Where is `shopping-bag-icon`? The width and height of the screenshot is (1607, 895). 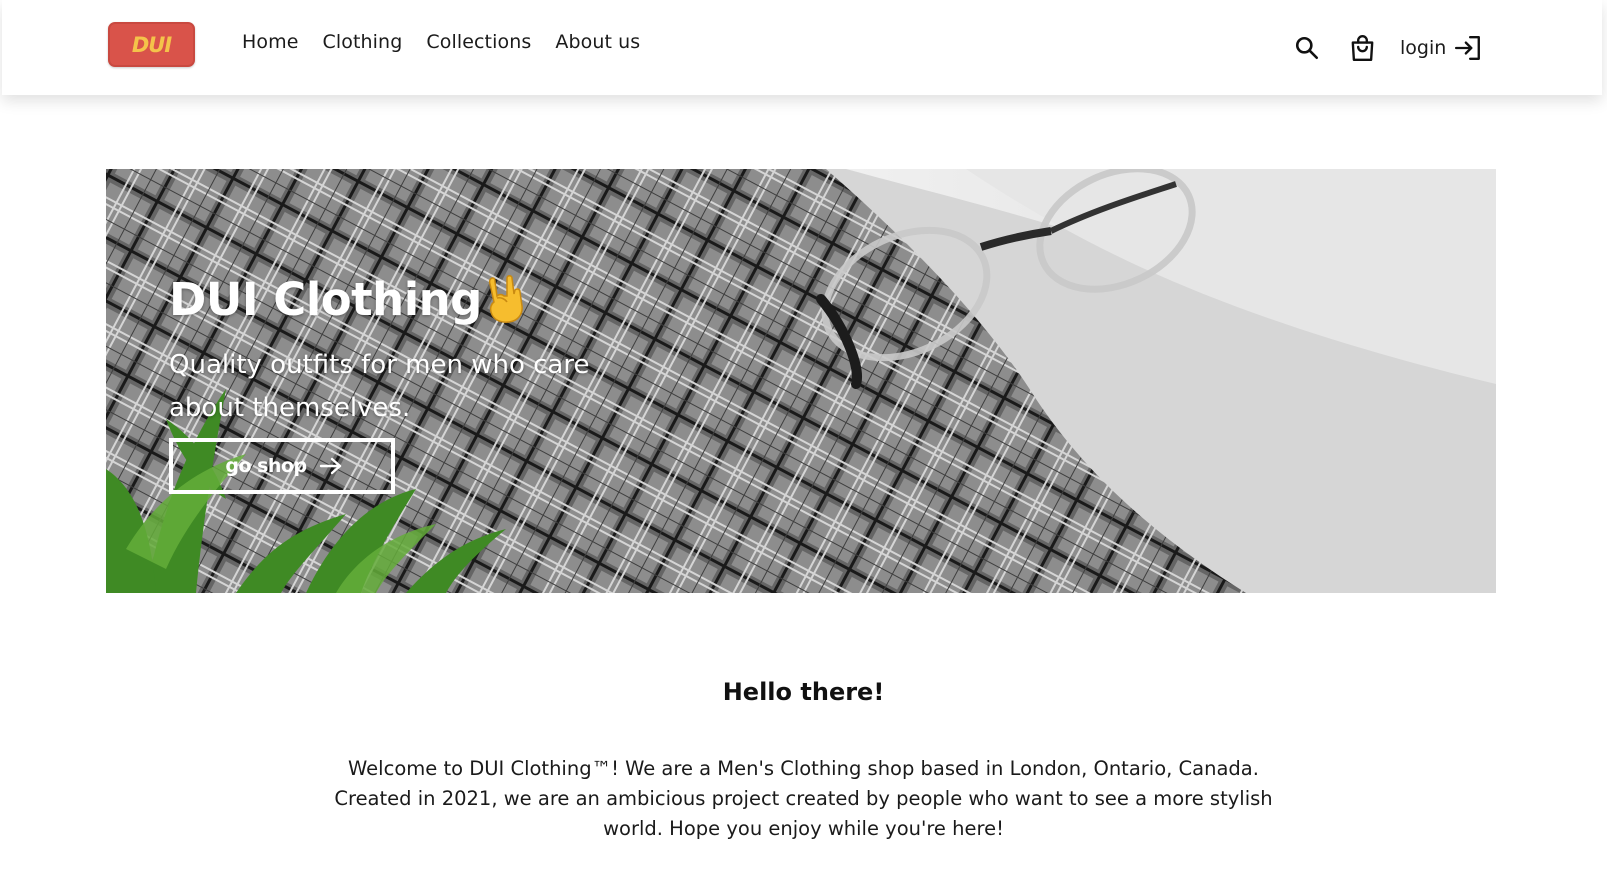 shopping-bag-icon is located at coordinates (1362, 48).